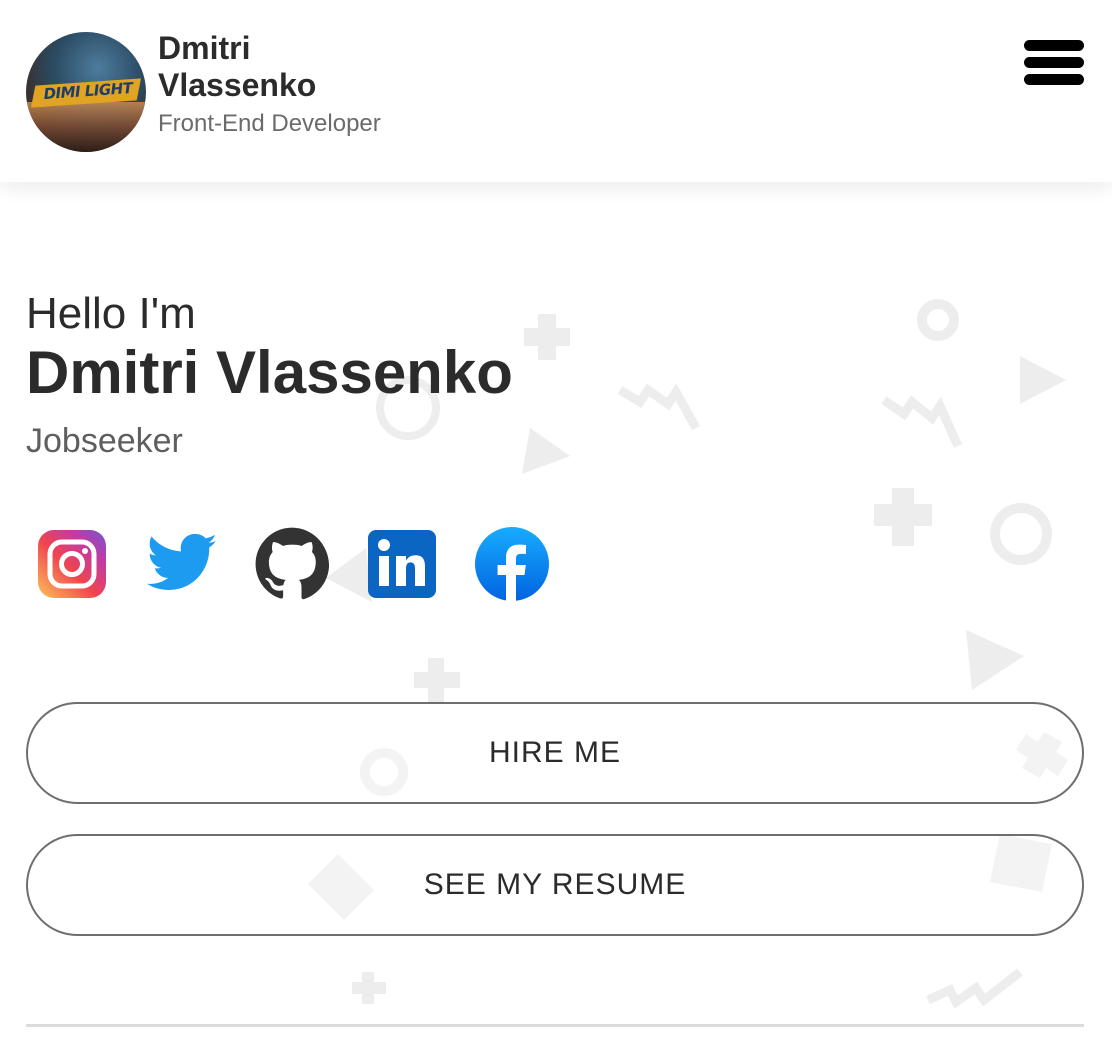  What do you see at coordinates (111, 313) in the screenshot?
I see `hero-greeting: Hello I'm` at bounding box center [111, 313].